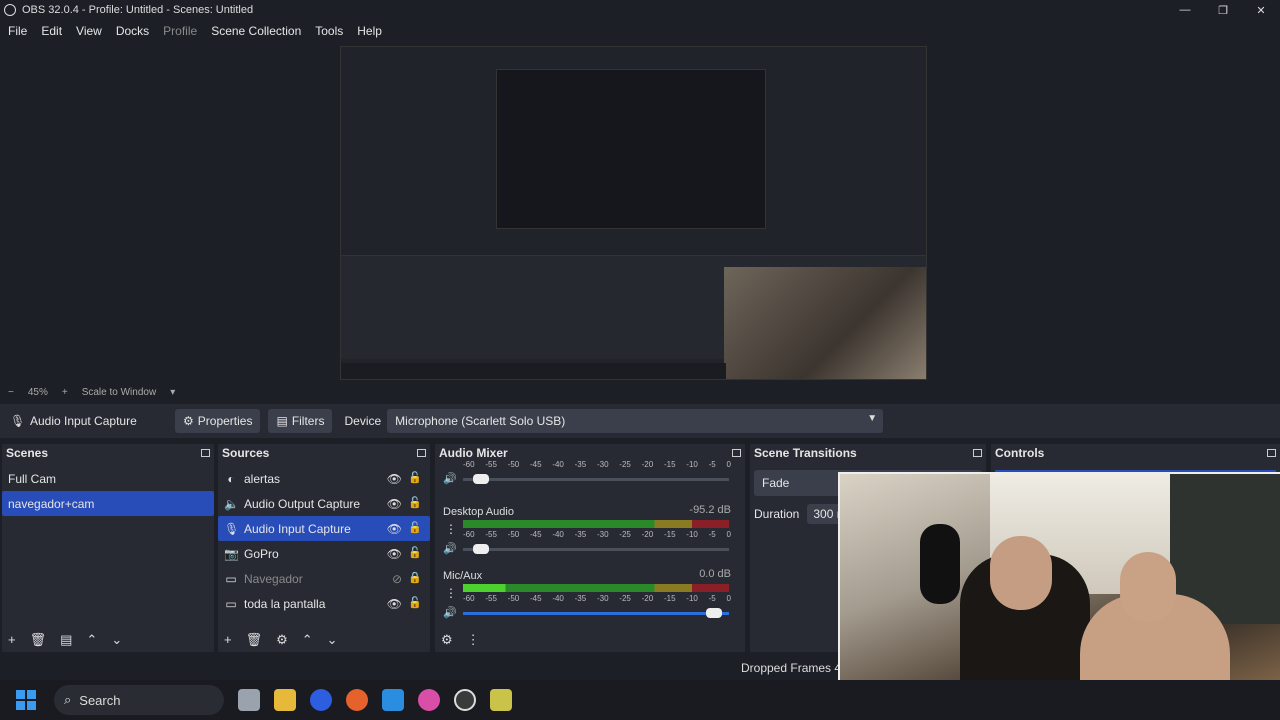 The width and height of the screenshot is (1280, 720). What do you see at coordinates (1185, 10) in the screenshot?
I see `minimize-button: —` at bounding box center [1185, 10].